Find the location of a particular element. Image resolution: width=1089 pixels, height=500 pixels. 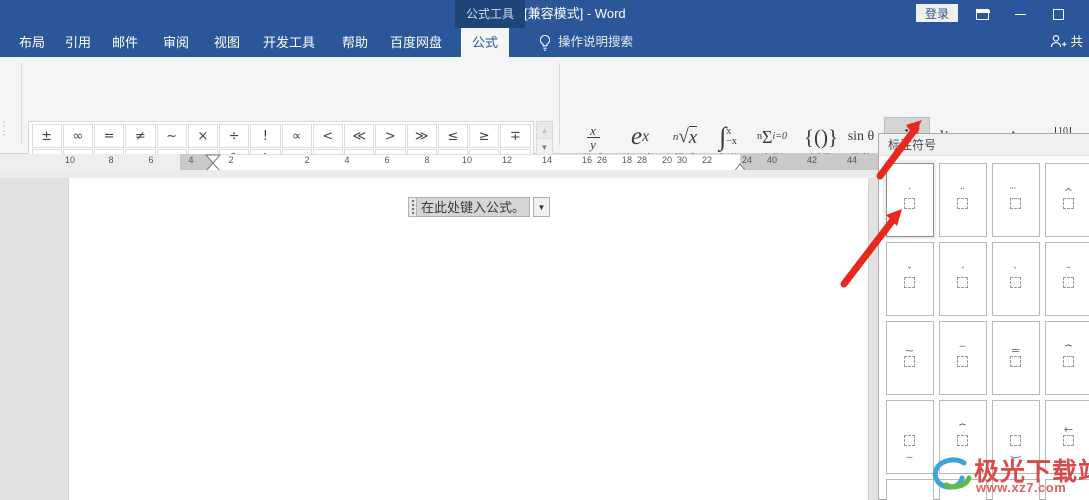

minimize-icon is located at coordinates (1020, 14).